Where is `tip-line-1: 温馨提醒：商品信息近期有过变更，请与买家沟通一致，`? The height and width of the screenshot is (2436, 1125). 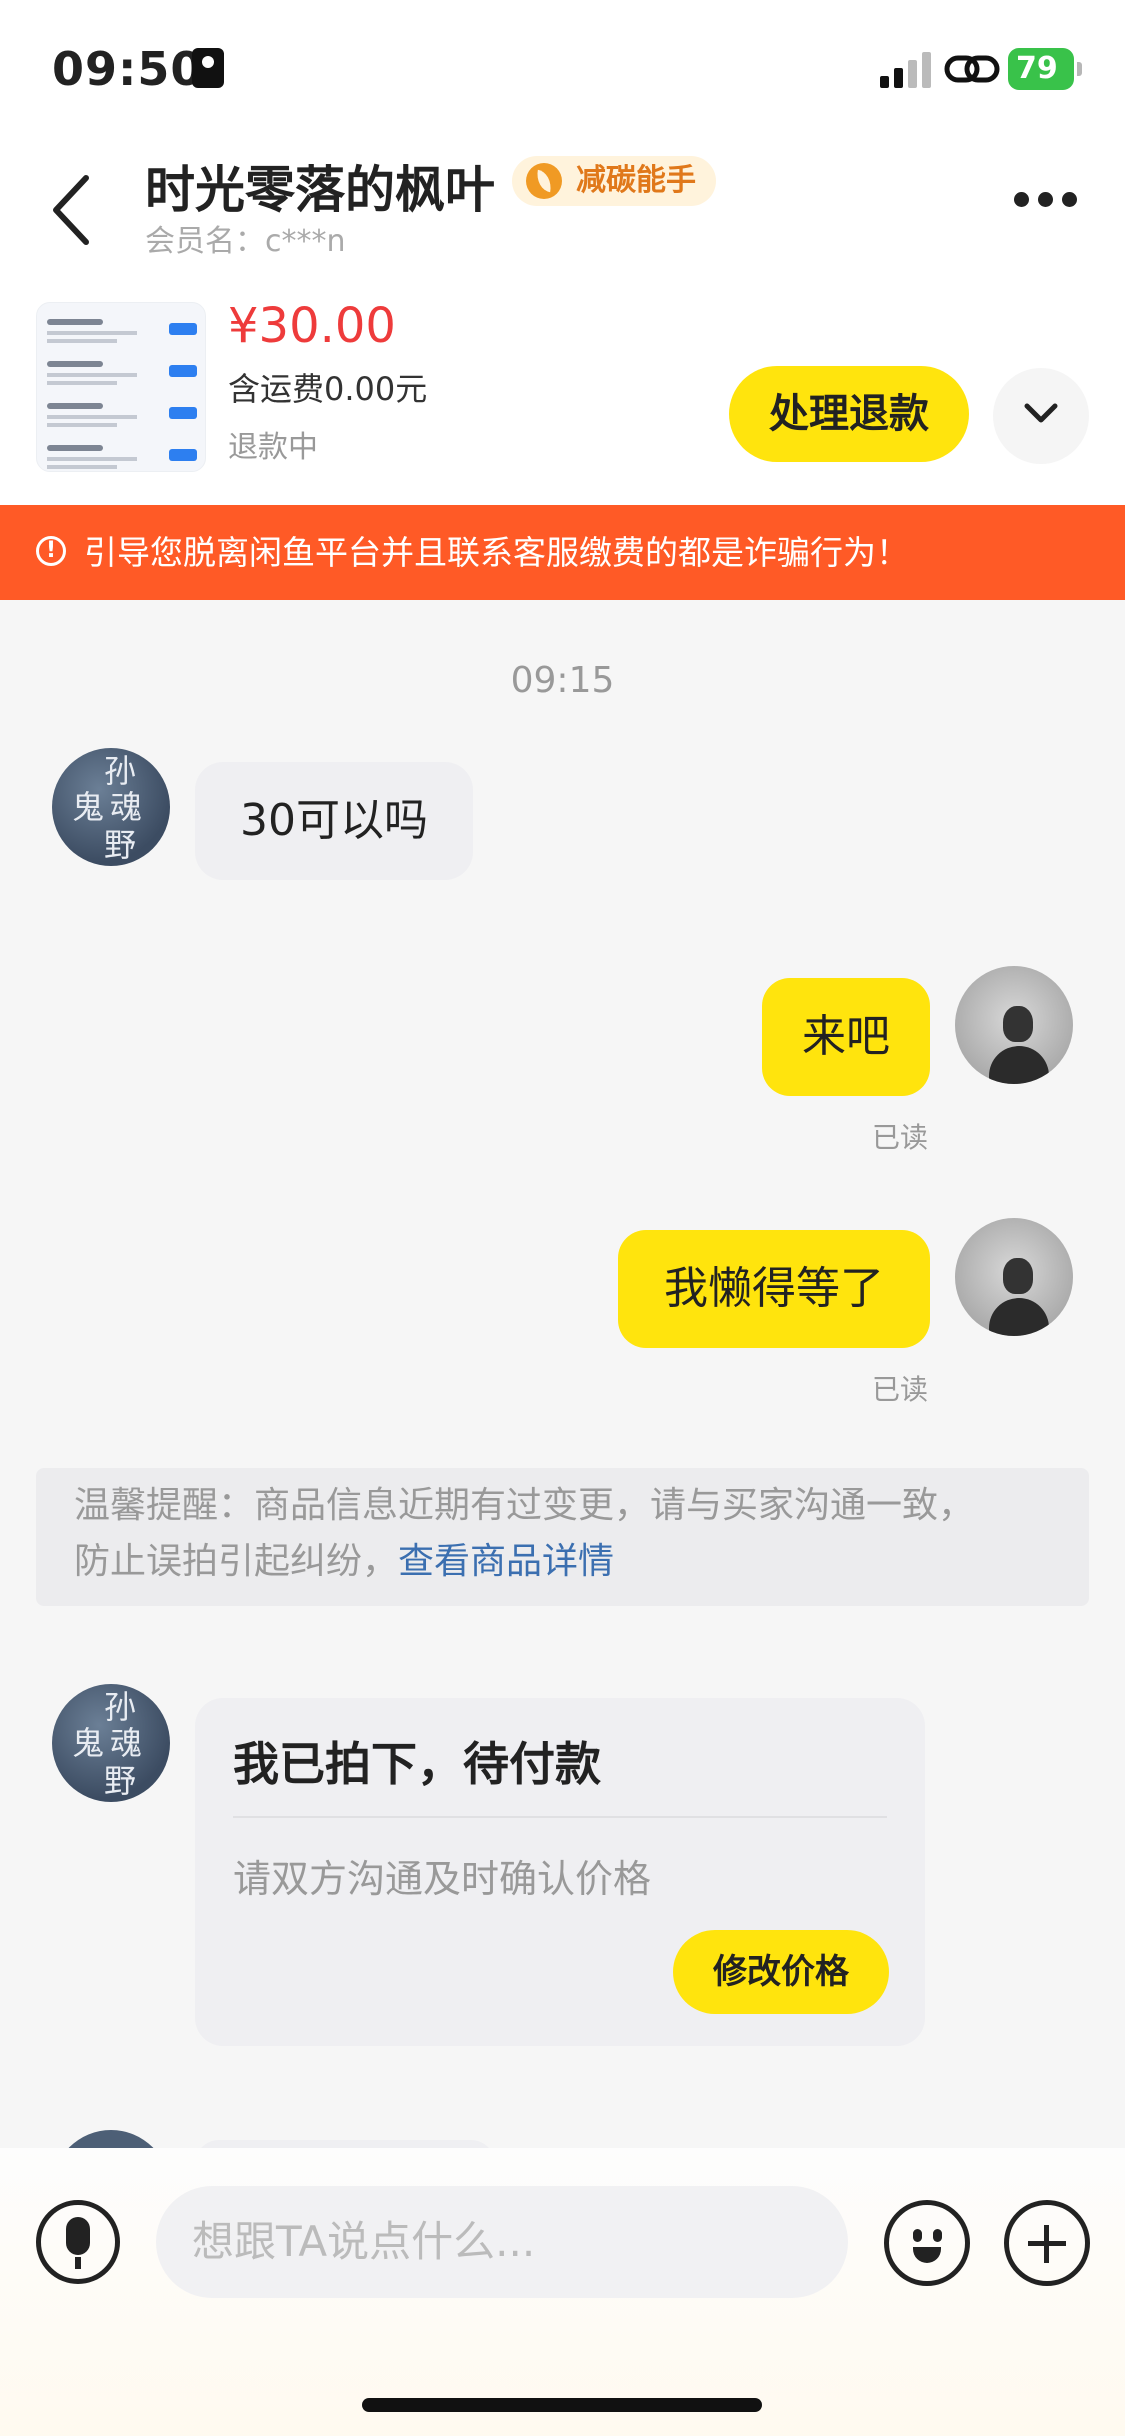 tip-line-1: 温馨提醒：商品信息近期有过变更，请与买家沟通一致， is located at coordinates (524, 1505).